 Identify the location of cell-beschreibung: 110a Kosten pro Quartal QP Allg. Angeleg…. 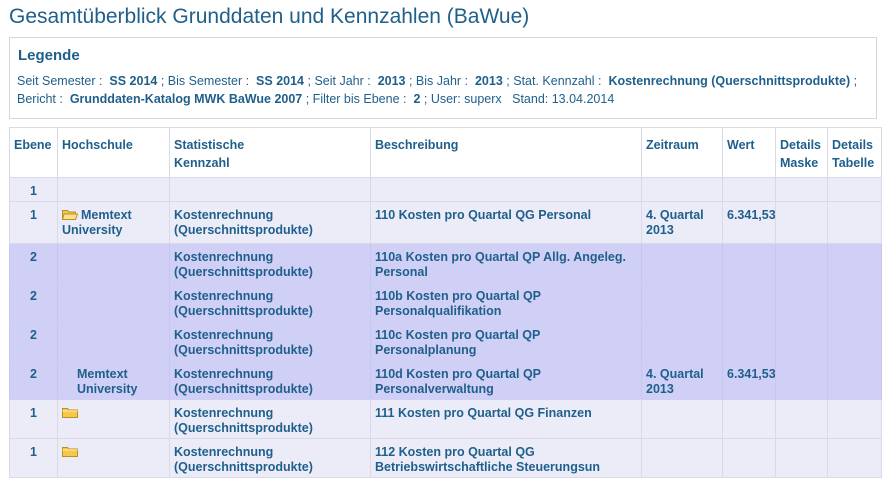
(506, 263).